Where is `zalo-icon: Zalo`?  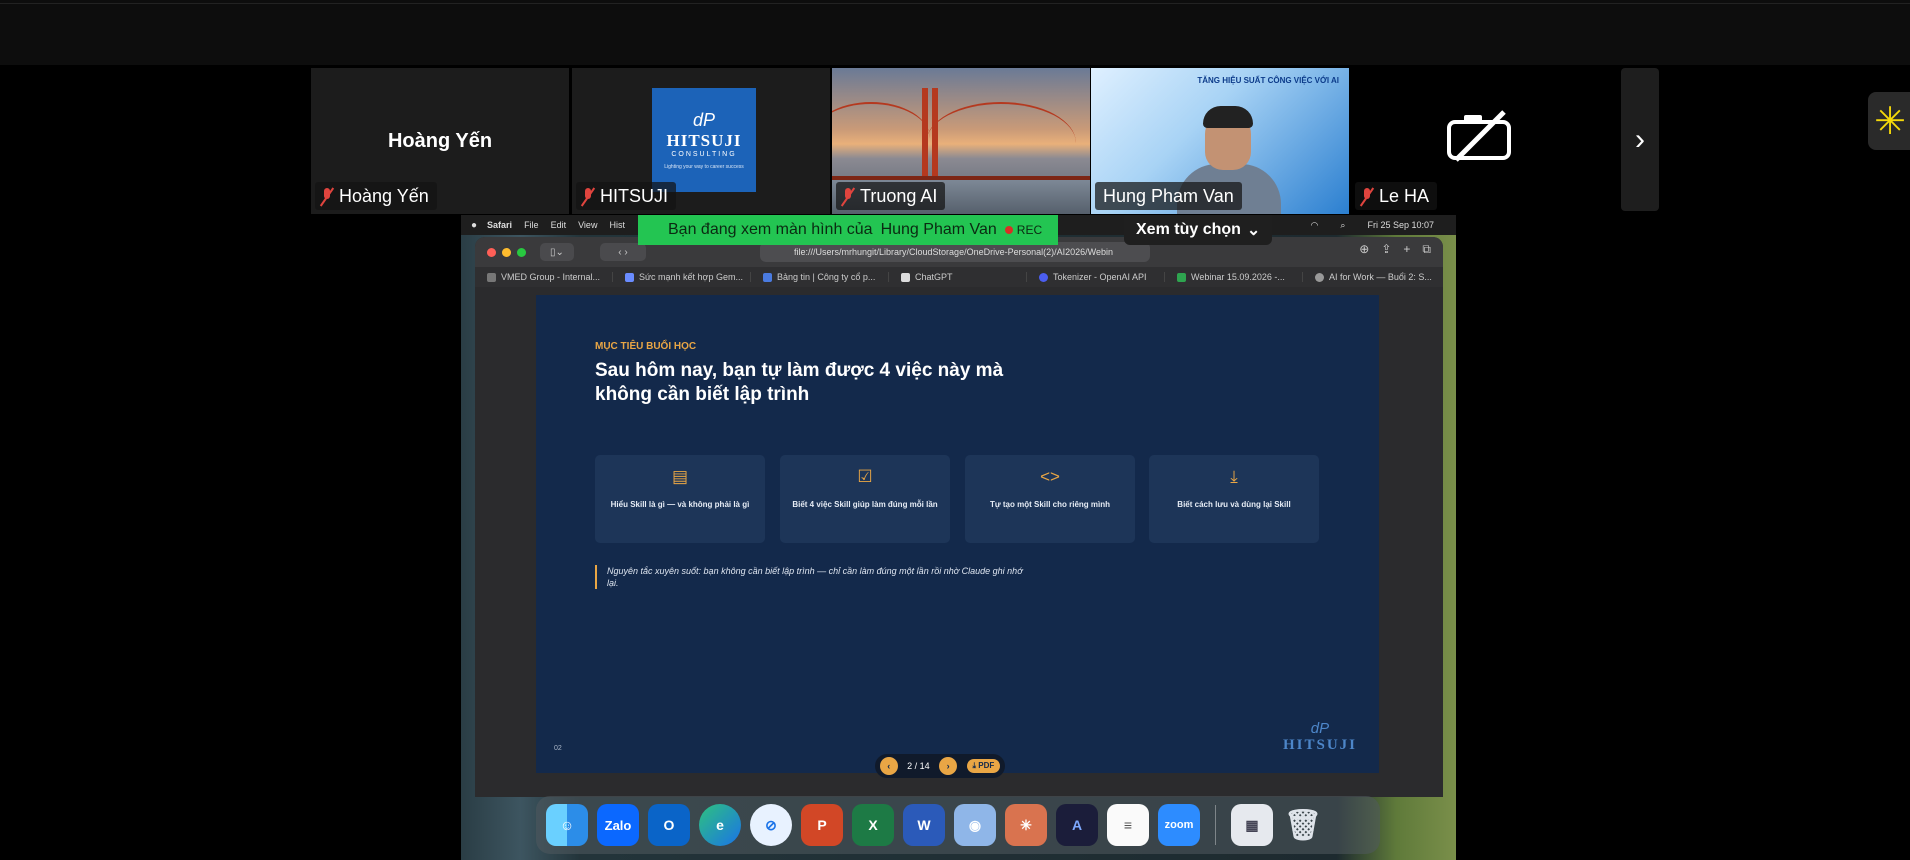
zalo-icon: Zalo is located at coordinates (618, 825).